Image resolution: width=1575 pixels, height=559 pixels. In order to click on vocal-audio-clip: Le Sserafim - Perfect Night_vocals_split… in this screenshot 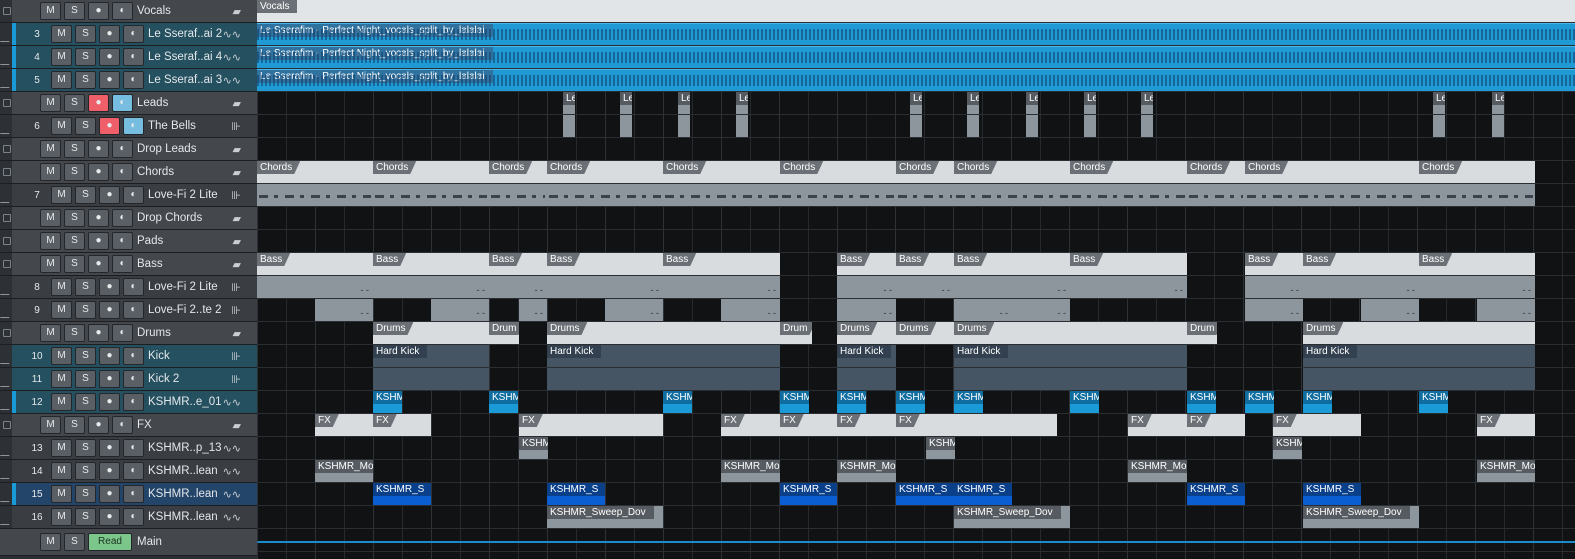, I will do `click(916, 57)`.